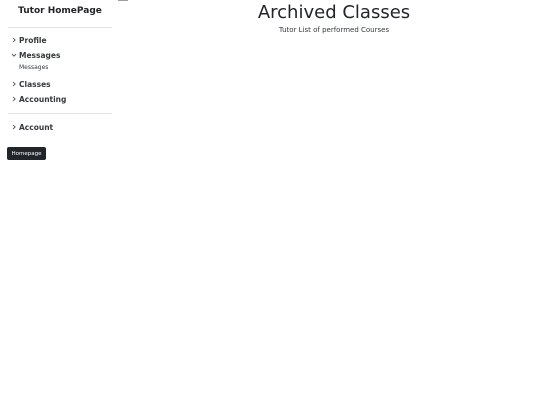  Describe the element at coordinates (60, 11) in the screenshot. I see `sidebar-brand: Tutor HomePage` at that location.